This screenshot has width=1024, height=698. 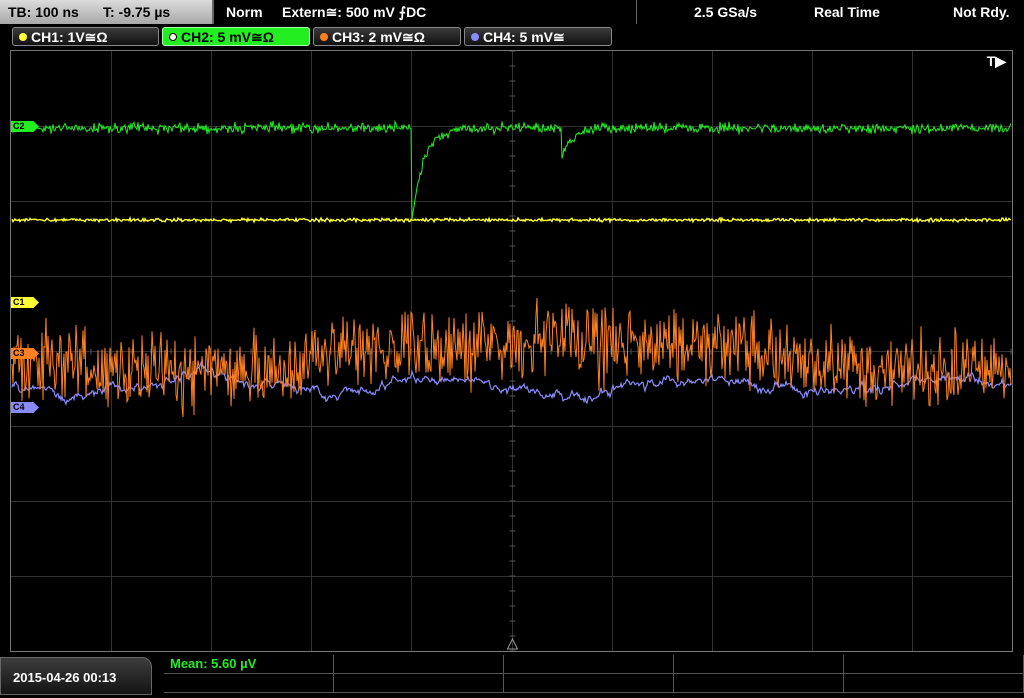 I want to click on channel-4-level-marker: C4, so click(x=25, y=407).